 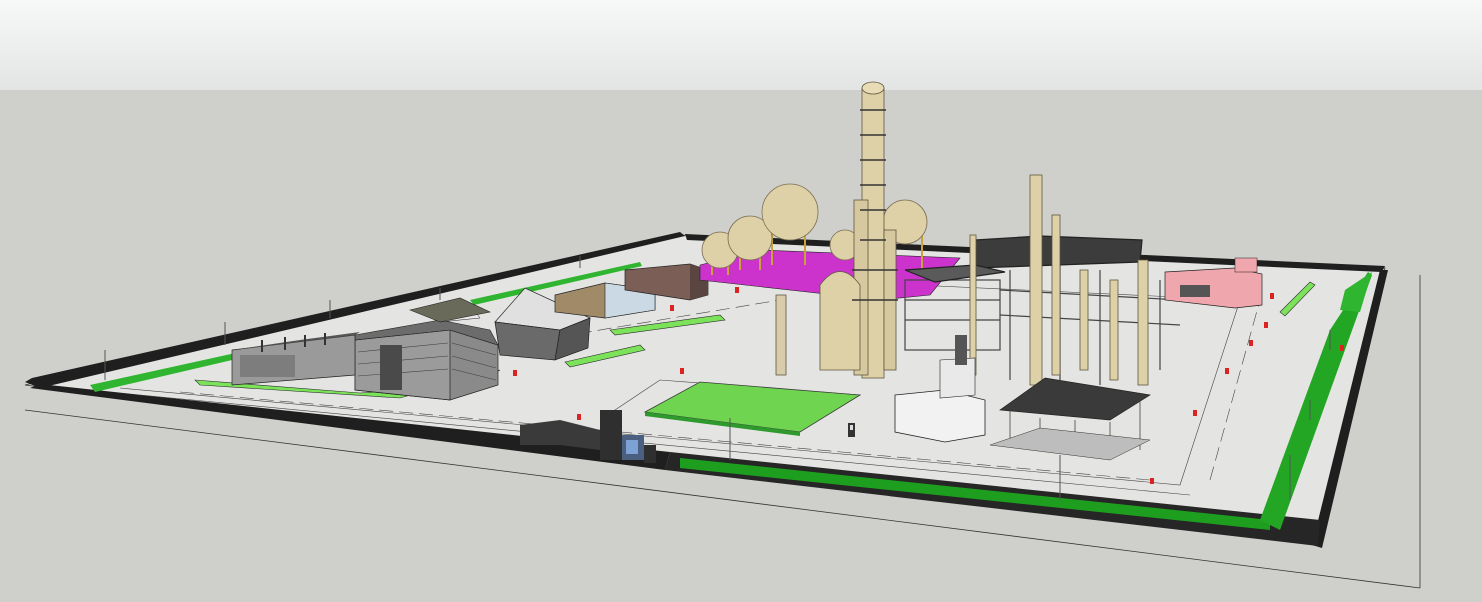 I want to click on warning-sign-icon, so click(x=851, y=430).